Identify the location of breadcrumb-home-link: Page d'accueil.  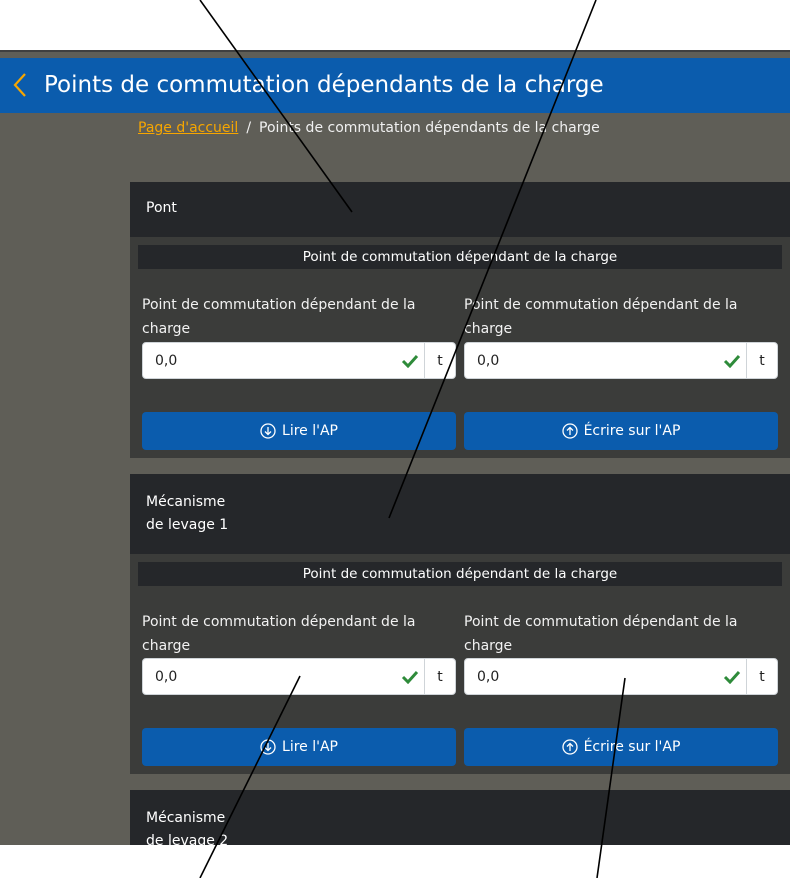
(188, 128).